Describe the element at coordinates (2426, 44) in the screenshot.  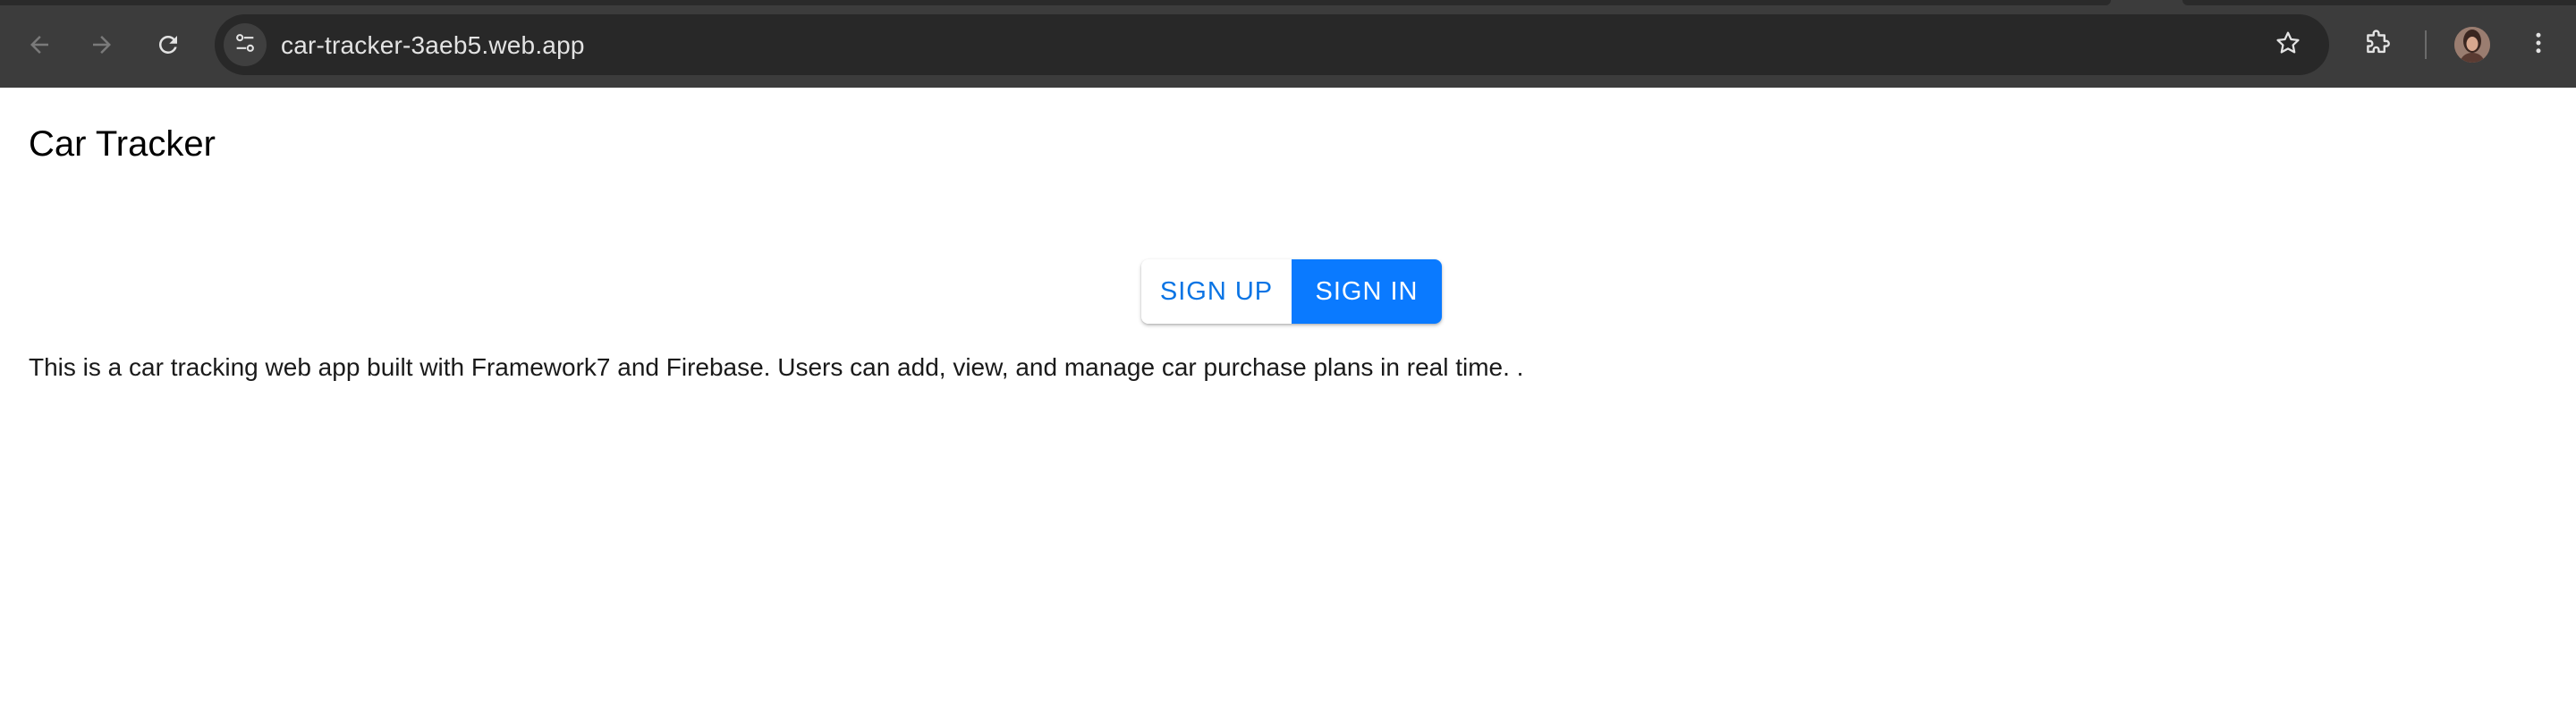
I see `toolbar-divider` at that location.